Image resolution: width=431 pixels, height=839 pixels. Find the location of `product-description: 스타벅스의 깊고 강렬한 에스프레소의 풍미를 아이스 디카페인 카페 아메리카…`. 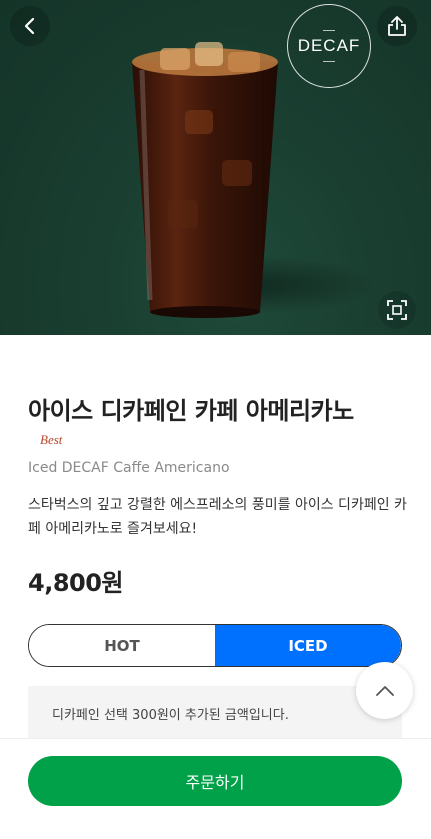

product-description: 스타벅스의 깊고 강렬한 에스프레소의 풍미를 아이스 디카페인 카페 아메리카… is located at coordinates (217, 517).